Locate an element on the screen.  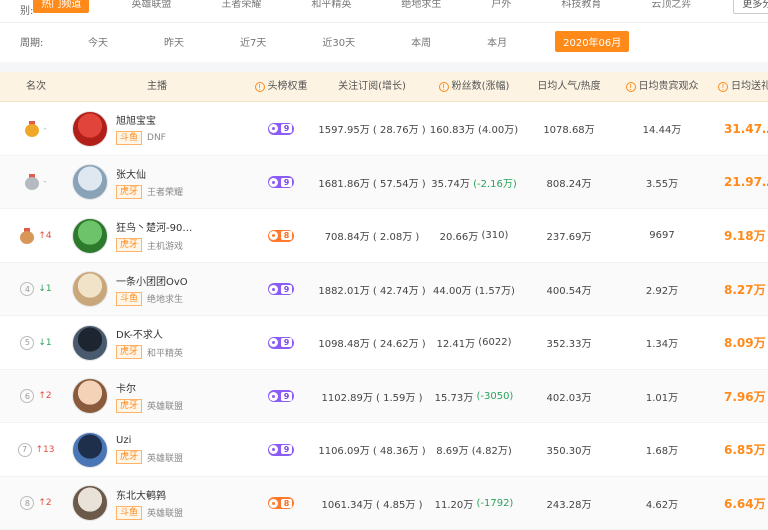
popularity-cell: 243.28万 is located at coordinates (569, 503).